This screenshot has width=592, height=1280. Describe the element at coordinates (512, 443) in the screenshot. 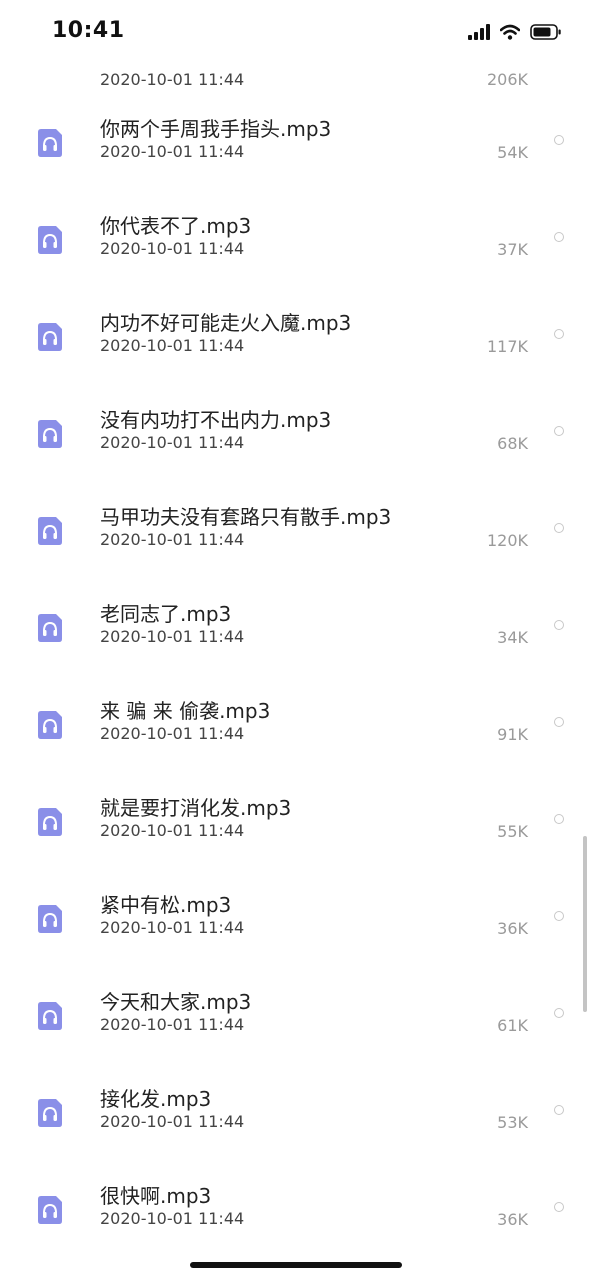

I see `file-size: 68K` at that location.